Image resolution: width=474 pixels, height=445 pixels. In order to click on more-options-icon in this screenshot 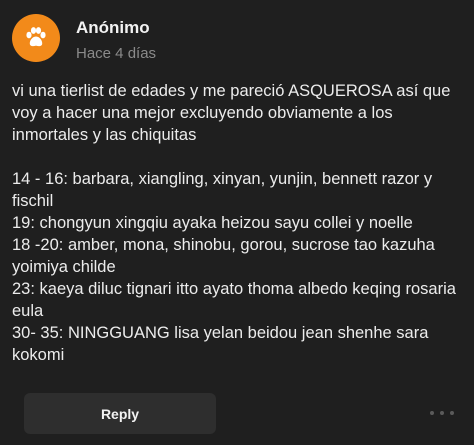, I will do `click(442, 413)`.